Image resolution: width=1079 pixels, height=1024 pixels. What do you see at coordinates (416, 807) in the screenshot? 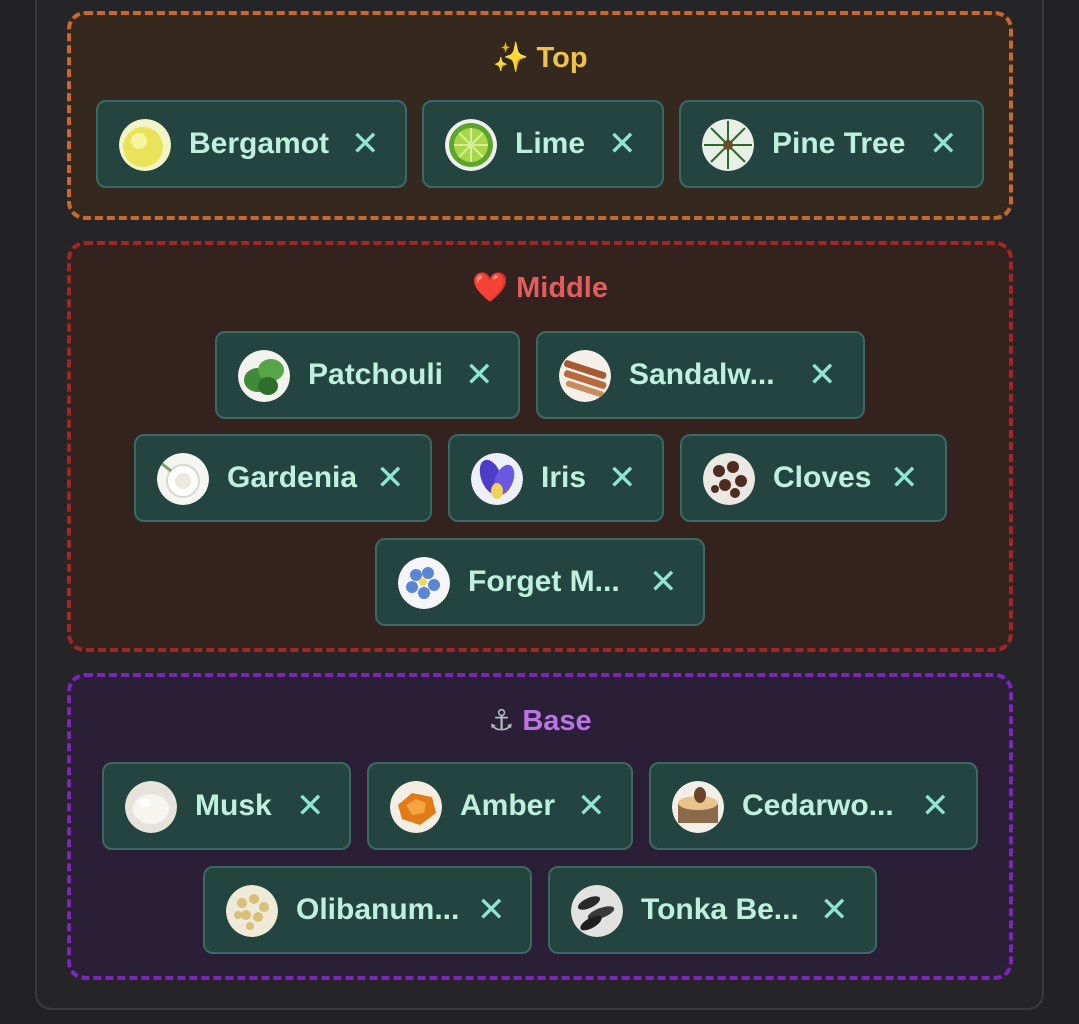
I see `amber-icon` at bounding box center [416, 807].